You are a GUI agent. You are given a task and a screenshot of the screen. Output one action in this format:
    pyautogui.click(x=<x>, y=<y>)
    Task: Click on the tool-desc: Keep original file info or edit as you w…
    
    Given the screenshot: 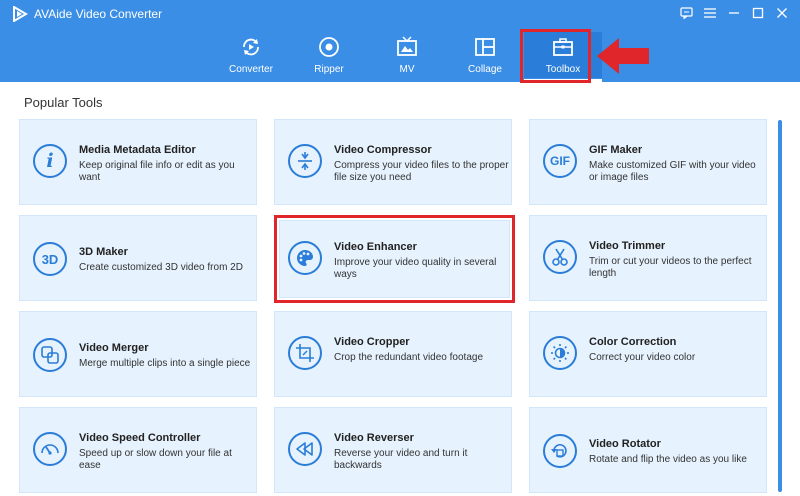 What is the action you would take?
    pyautogui.click(x=157, y=171)
    